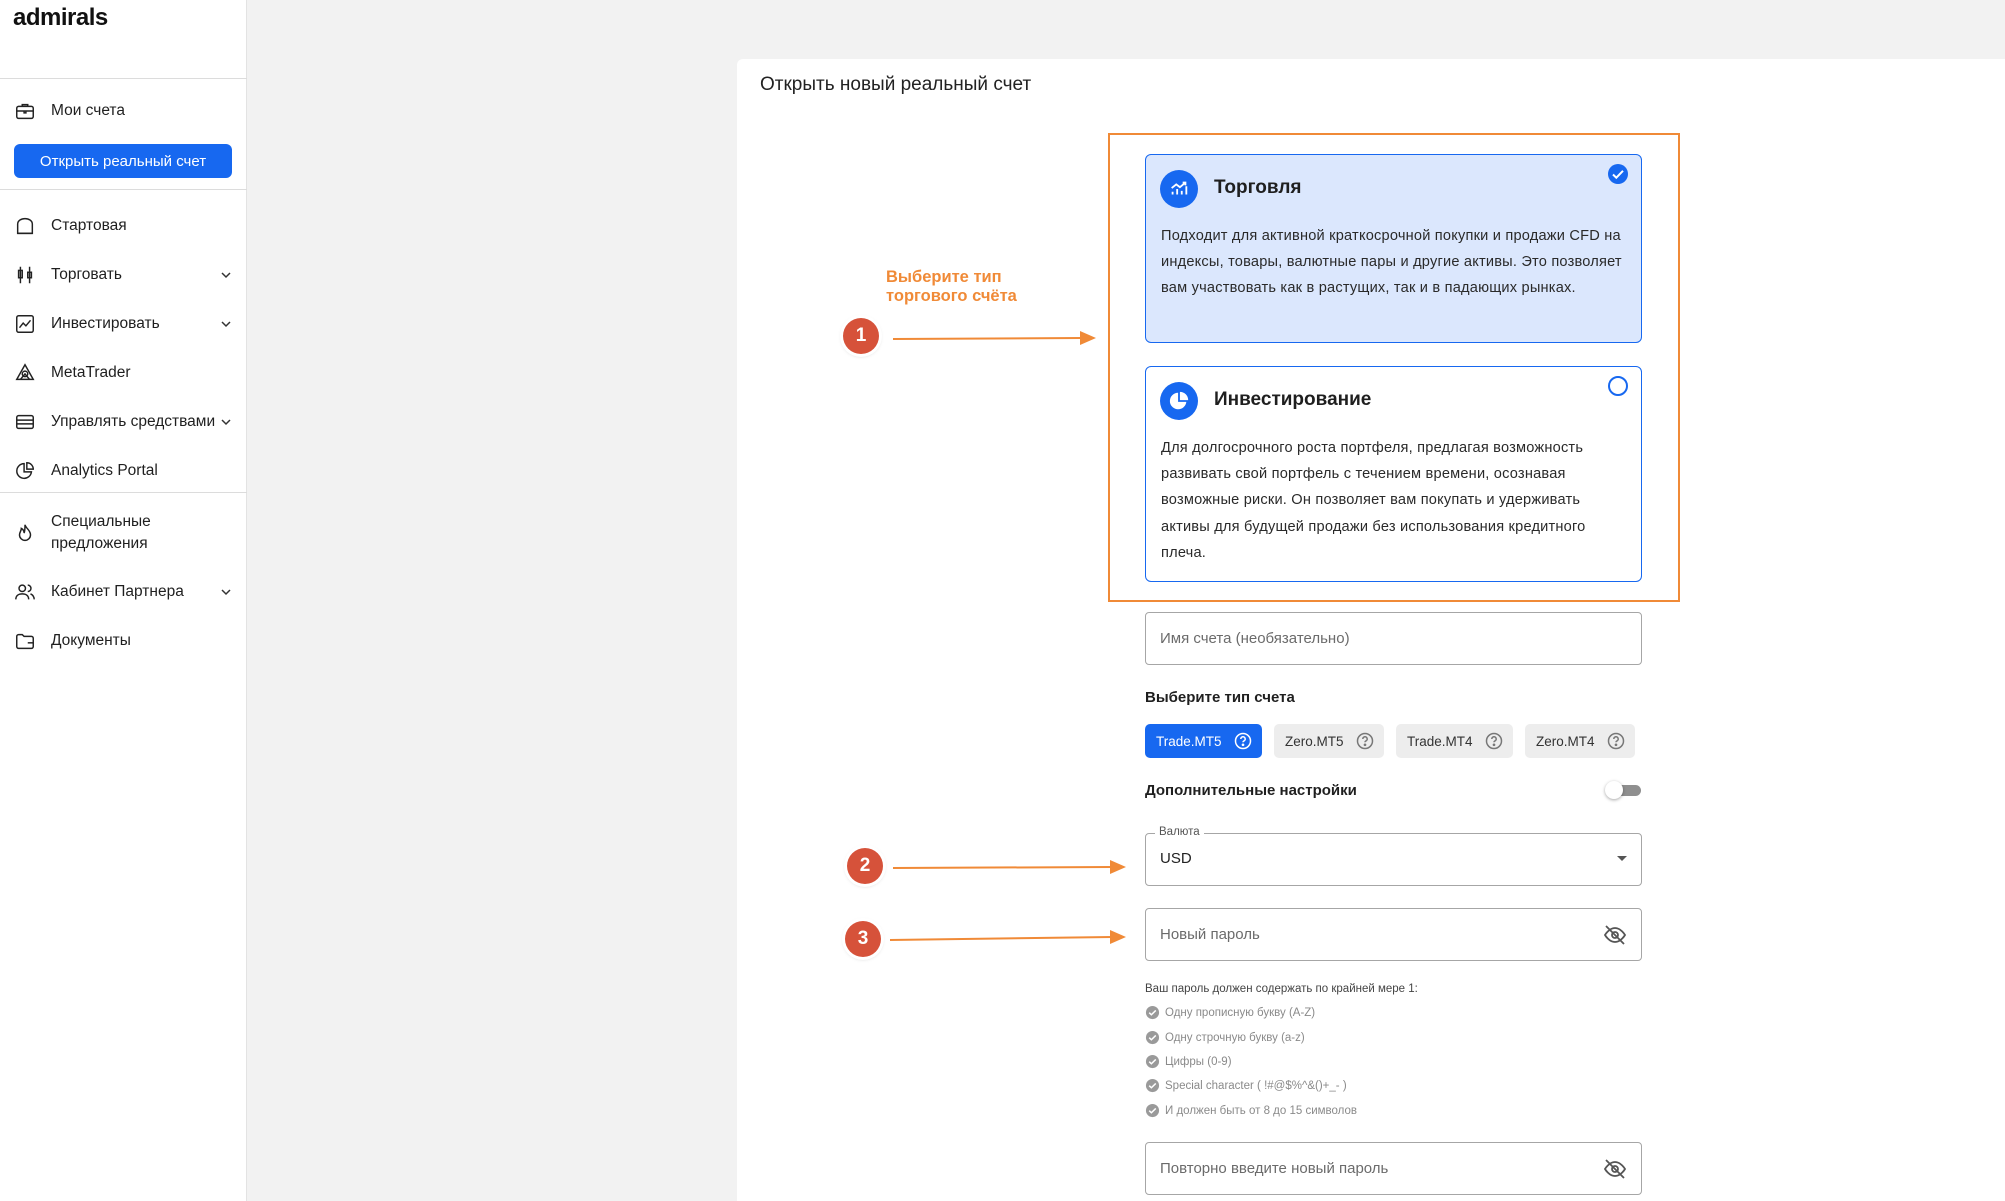 The height and width of the screenshot is (1201, 2005). Describe the element at coordinates (1624, 790) in the screenshot. I see `advanced-settings-toggle` at that location.